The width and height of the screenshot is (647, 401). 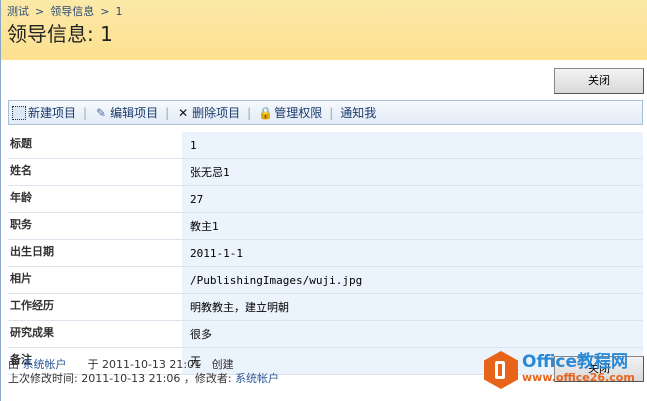 What do you see at coordinates (0, 230) in the screenshot?
I see `left-border` at bounding box center [0, 230].